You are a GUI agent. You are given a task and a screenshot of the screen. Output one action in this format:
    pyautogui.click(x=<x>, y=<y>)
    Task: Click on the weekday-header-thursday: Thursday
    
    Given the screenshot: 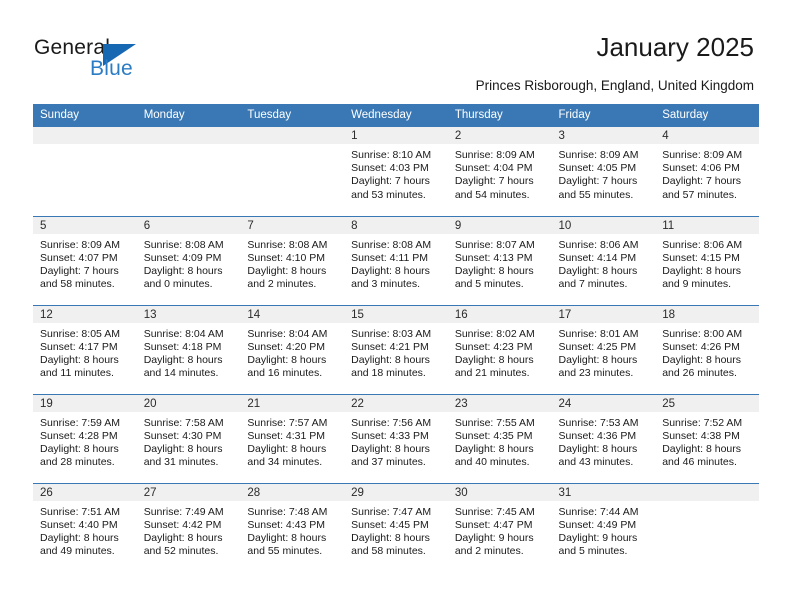 What is the action you would take?
    pyautogui.click(x=499, y=115)
    